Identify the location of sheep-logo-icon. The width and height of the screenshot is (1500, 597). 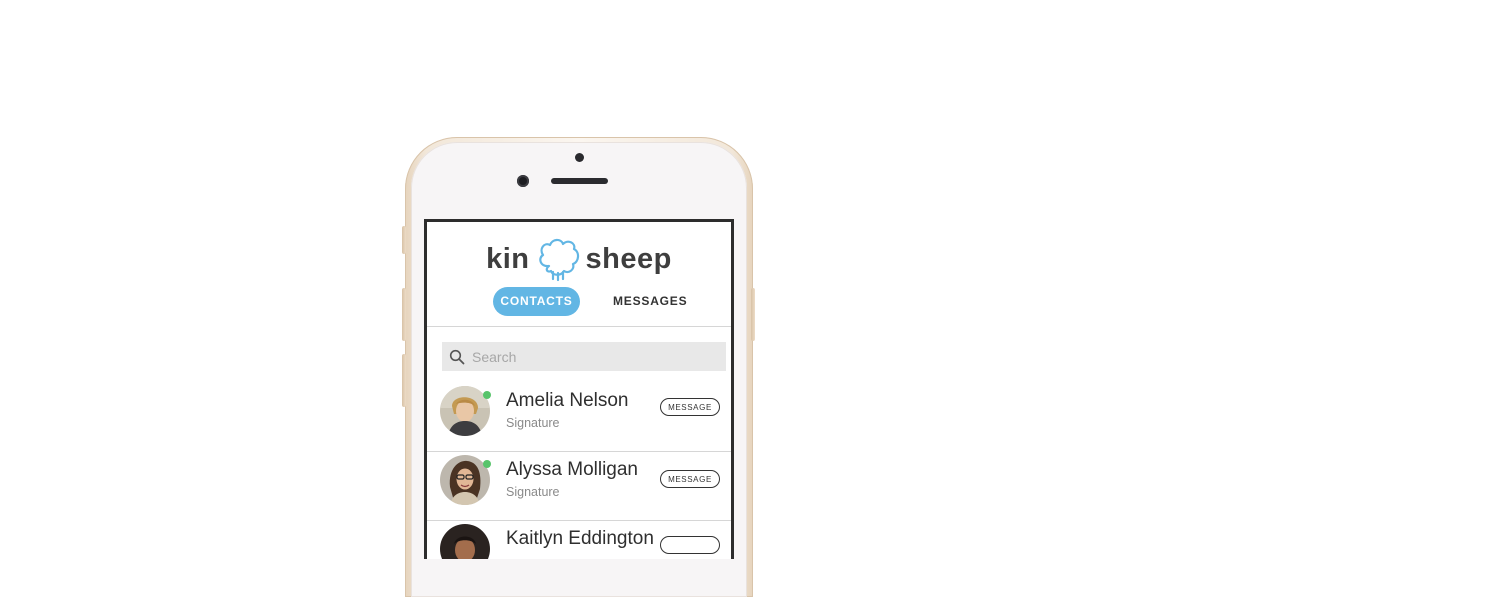
(558, 260).